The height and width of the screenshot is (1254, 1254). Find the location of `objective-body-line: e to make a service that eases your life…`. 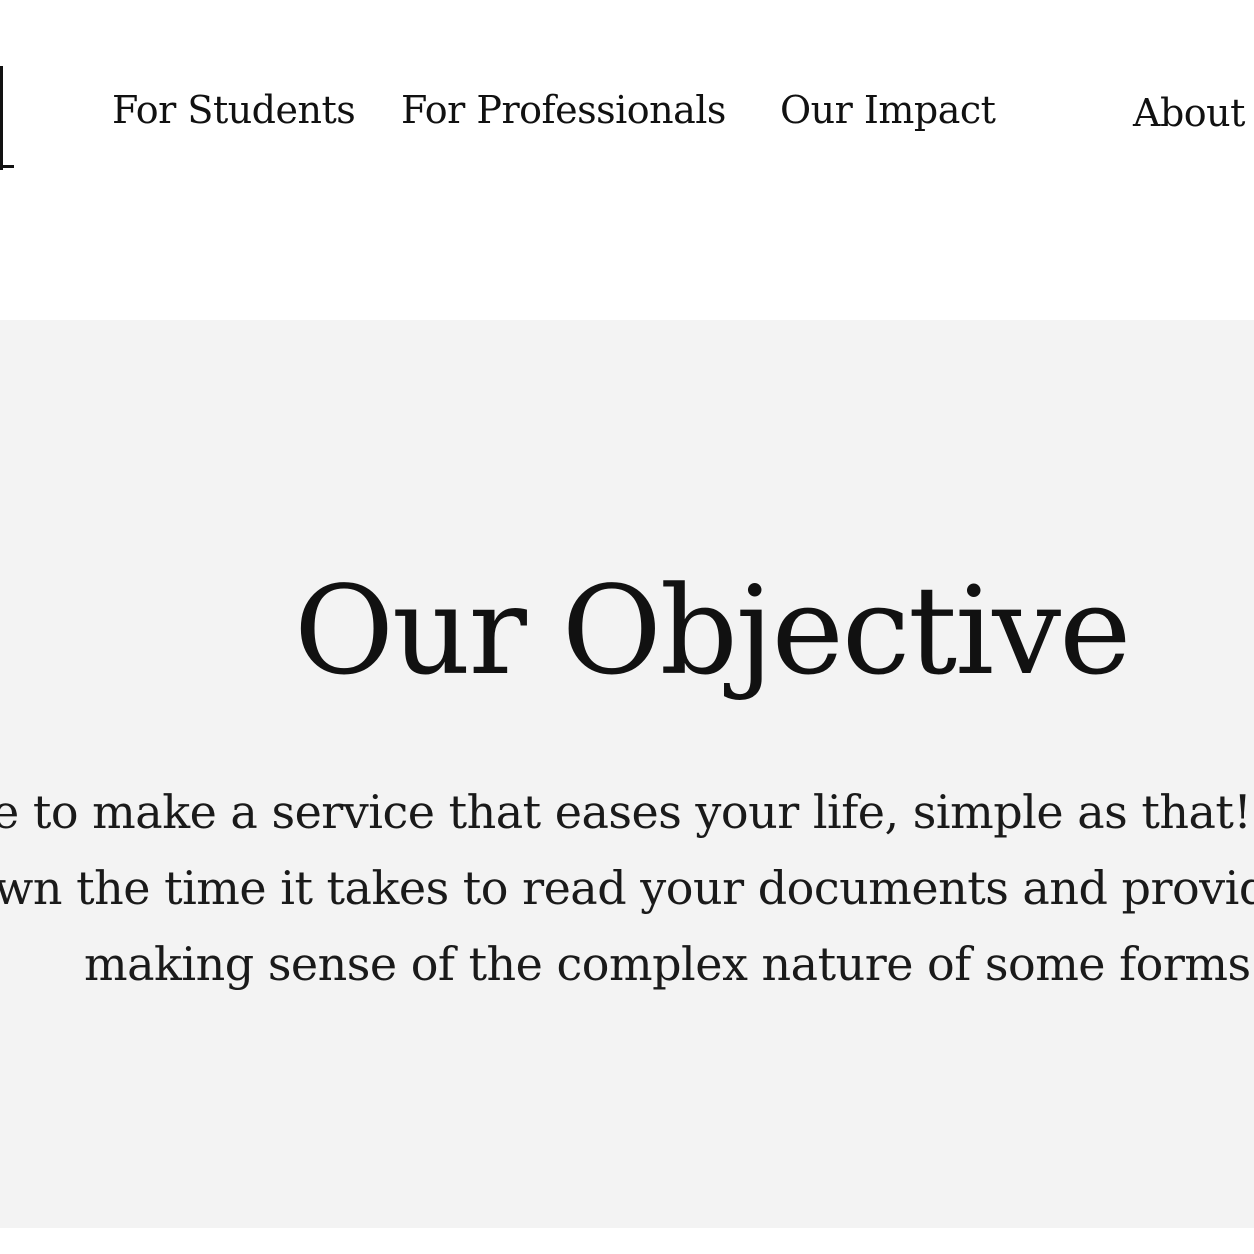

objective-body-line: e to make a service that eases your life… is located at coordinates (627, 812).